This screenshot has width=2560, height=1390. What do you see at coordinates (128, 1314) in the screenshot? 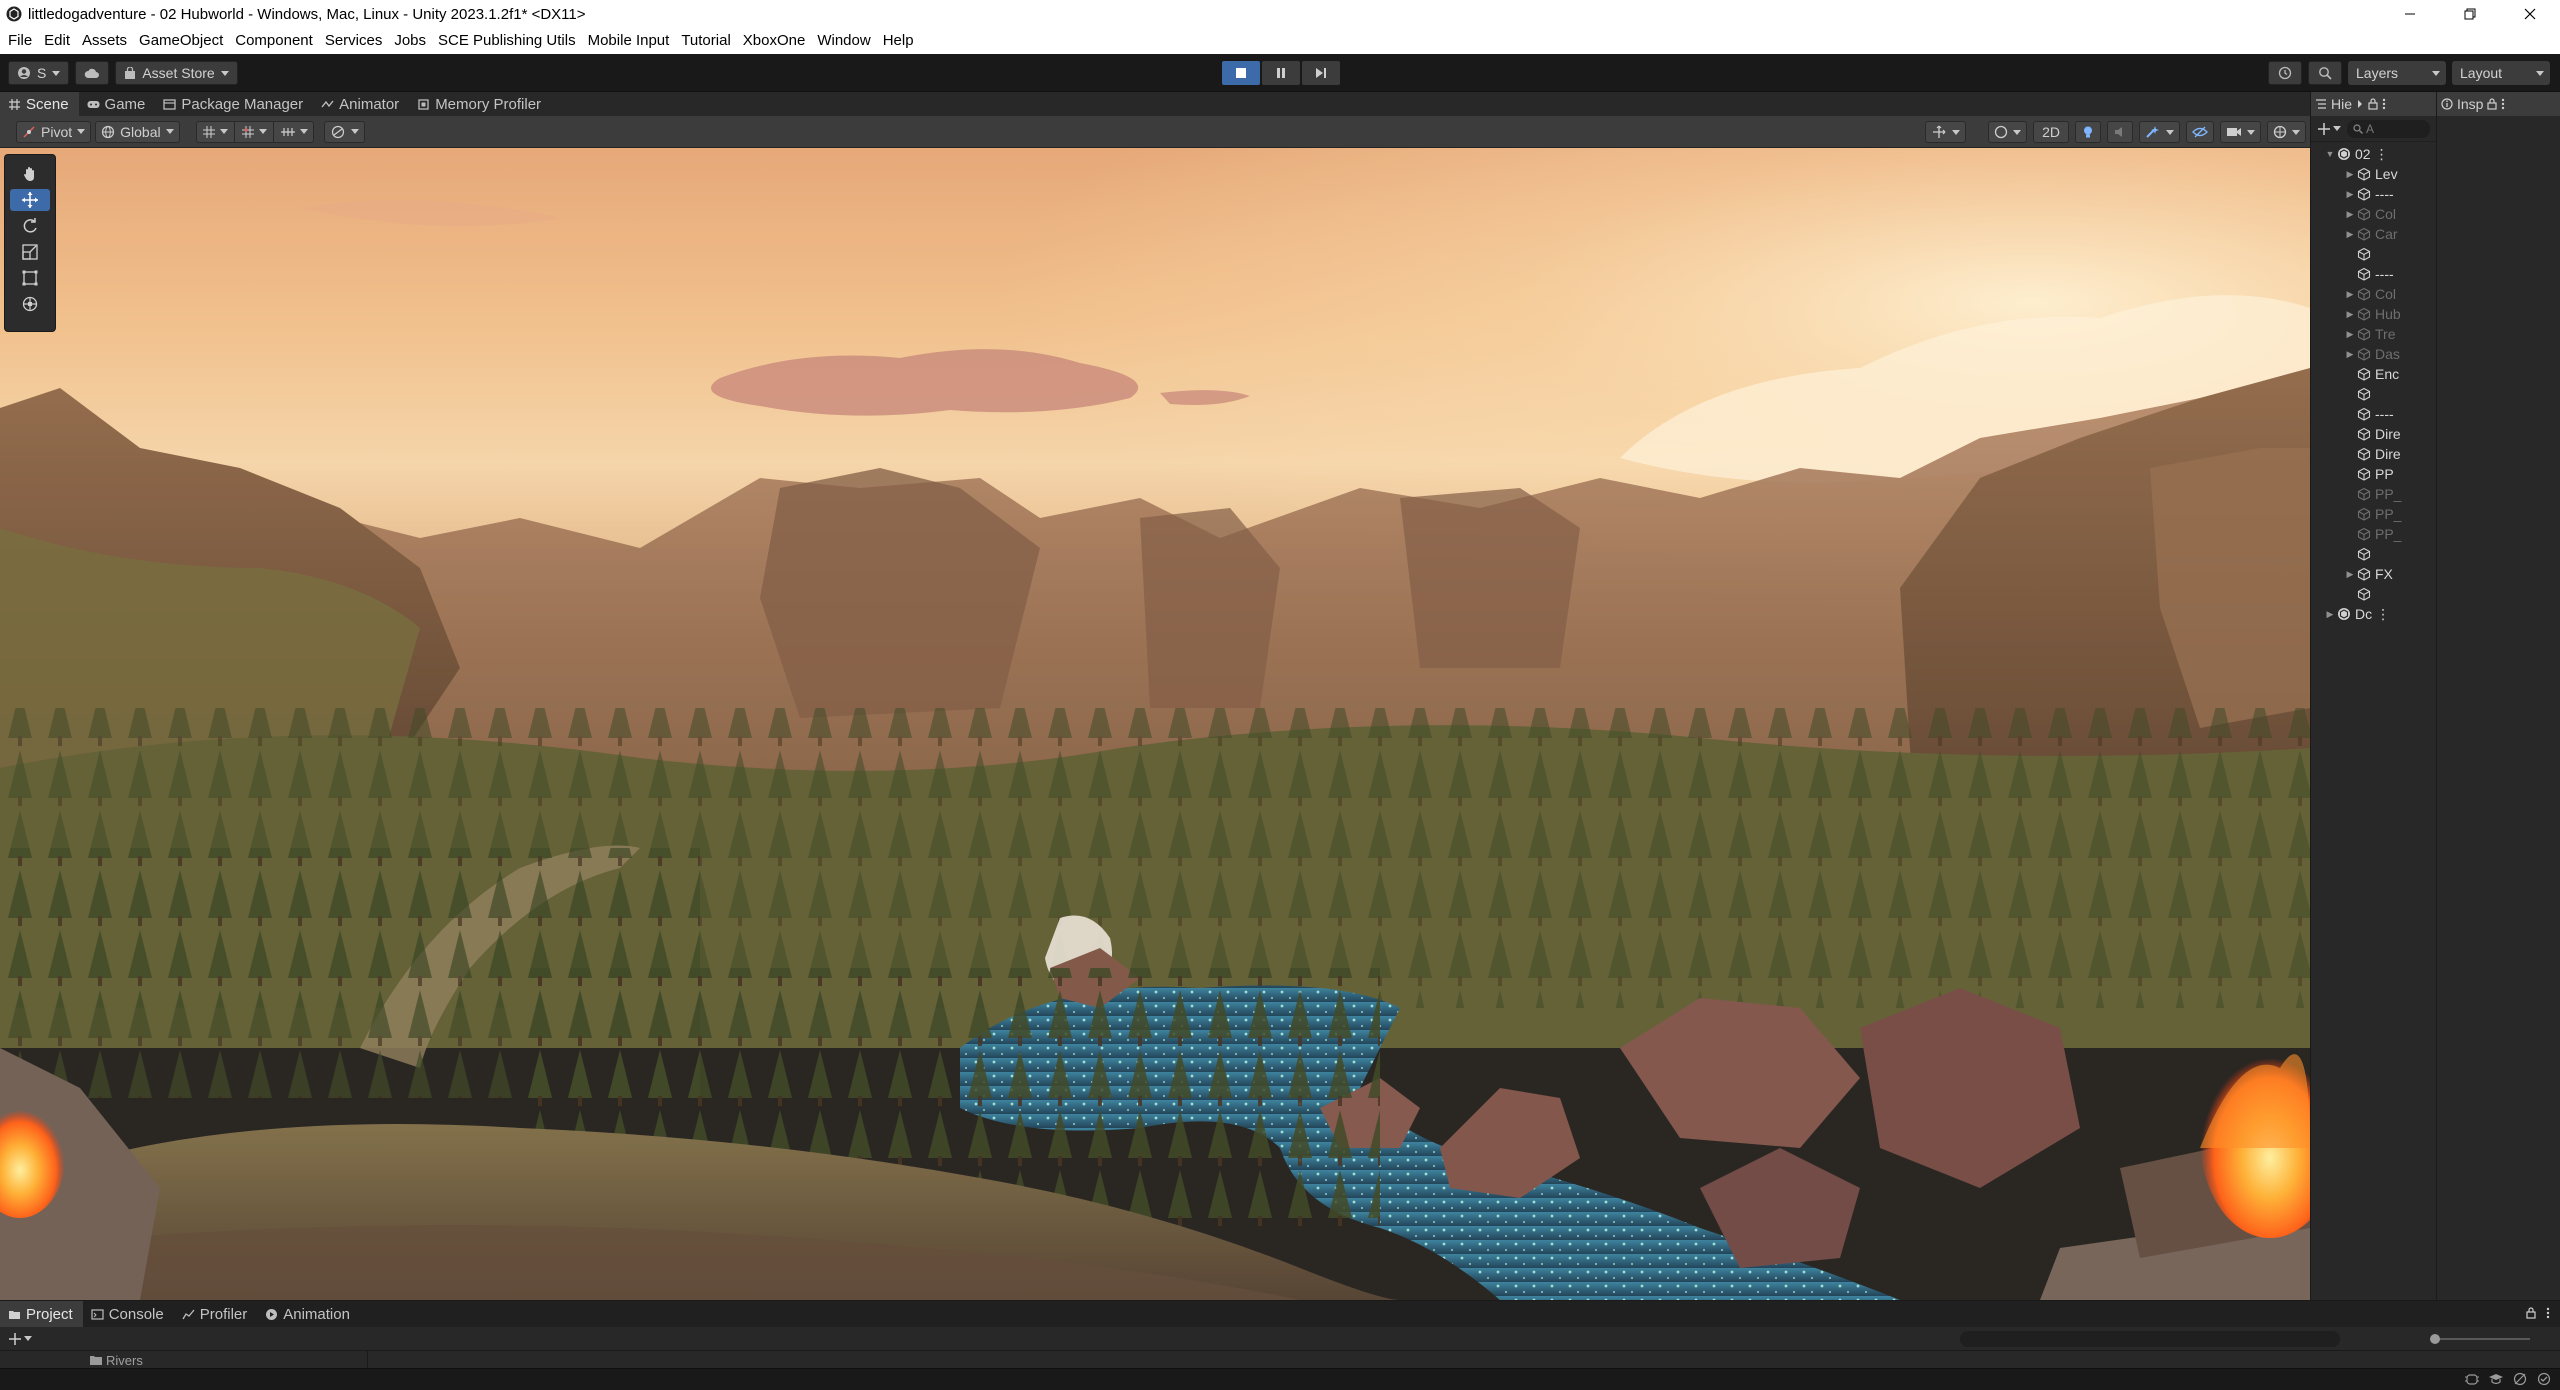
I see `tab-console: Console` at bounding box center [128, 1314].